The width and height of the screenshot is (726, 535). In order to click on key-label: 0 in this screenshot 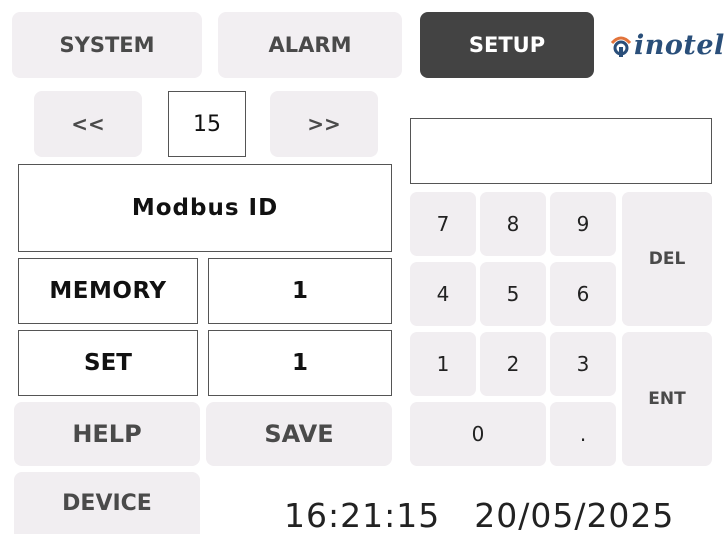, I will do `click(478, 434)`.